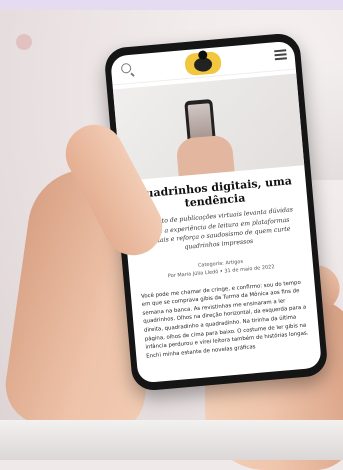  Describe the element at coordinates (171, 440) in the screenshot. I see `sleeve` at that location.